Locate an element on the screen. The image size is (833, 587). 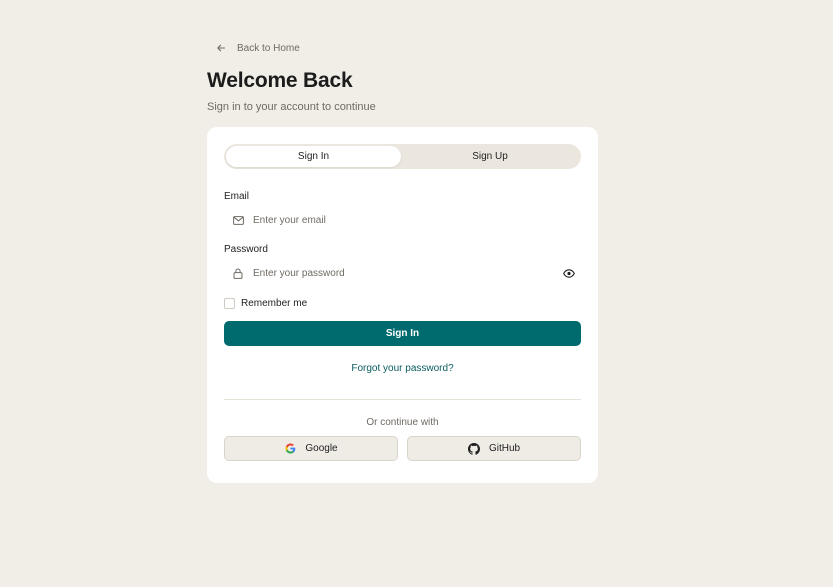
remember-me-checkbox is located at coordinates (229, 303).